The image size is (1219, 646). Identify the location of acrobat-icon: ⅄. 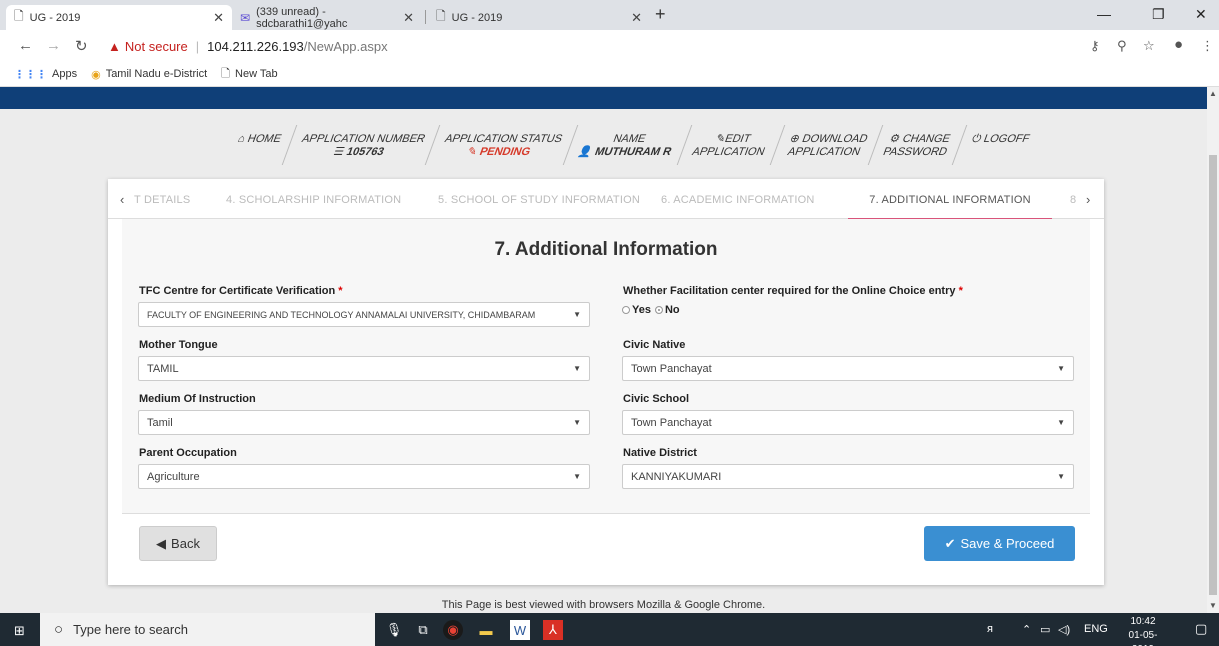
(553, 630).